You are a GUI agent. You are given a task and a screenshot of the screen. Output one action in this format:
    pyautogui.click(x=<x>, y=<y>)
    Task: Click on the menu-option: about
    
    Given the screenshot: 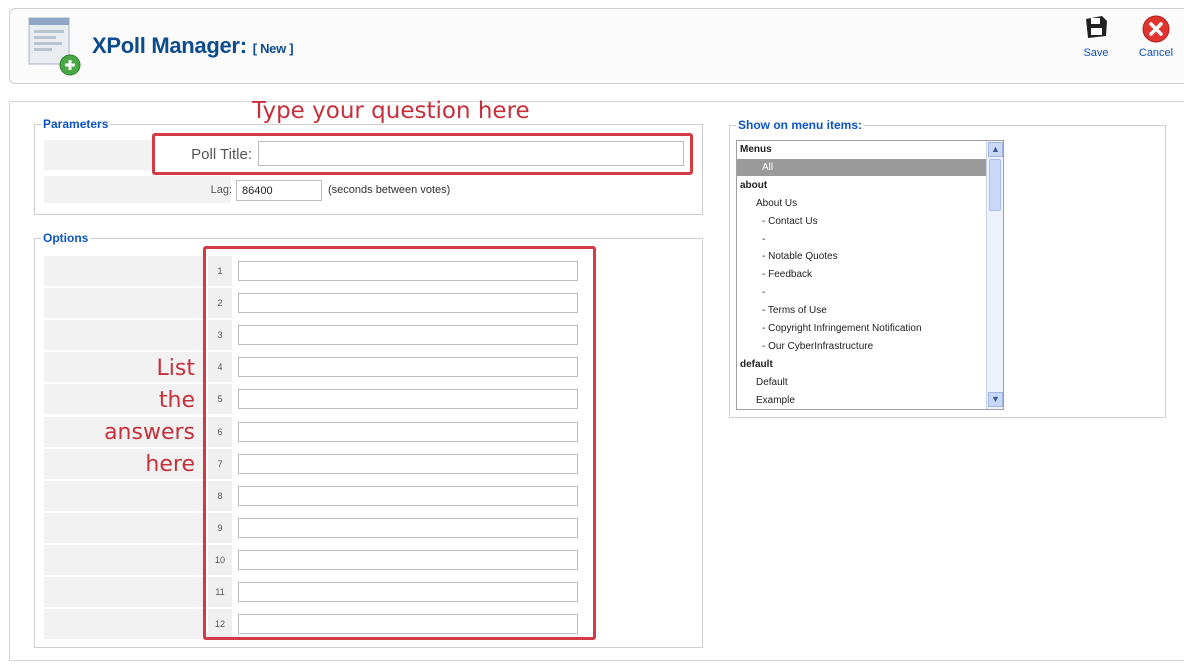 What is the action you would take?
    pyautogui.click(x=862, y=185)
    